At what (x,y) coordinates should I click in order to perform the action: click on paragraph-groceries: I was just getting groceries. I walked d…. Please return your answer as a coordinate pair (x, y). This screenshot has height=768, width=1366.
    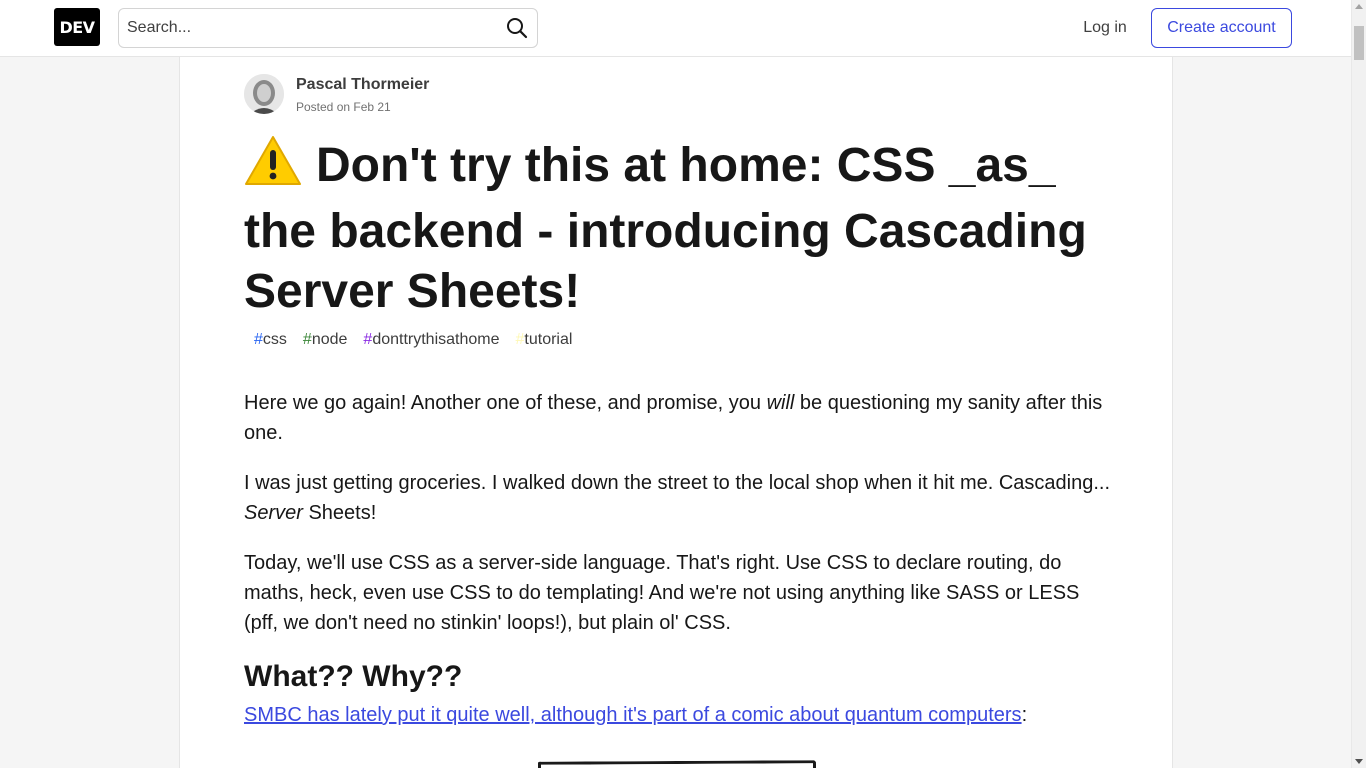
    Looking at the image, I should click on (679, 498).